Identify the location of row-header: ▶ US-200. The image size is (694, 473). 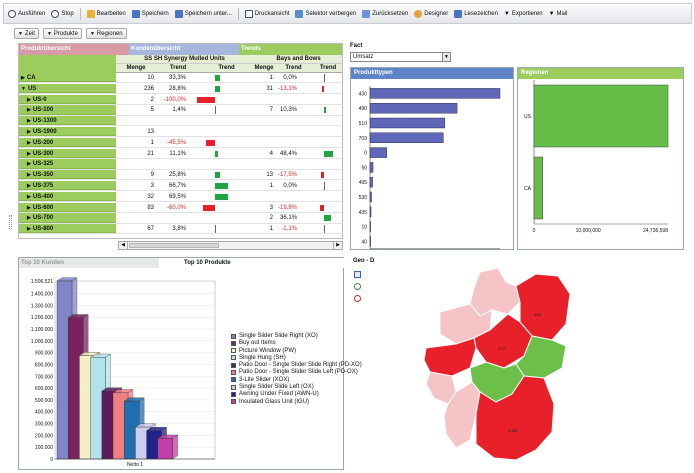
(67, 142).